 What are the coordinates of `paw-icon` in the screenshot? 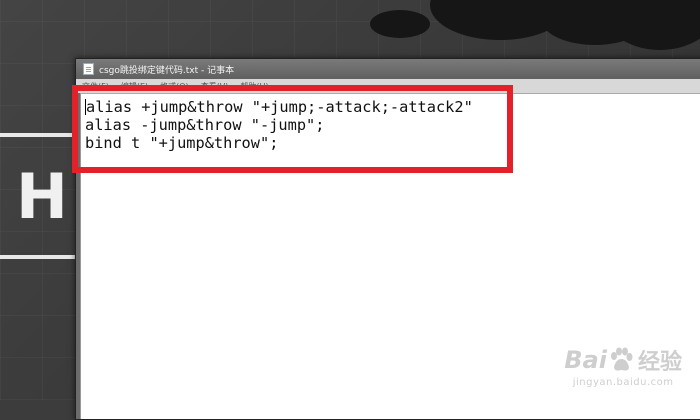 It's located at (621, 359).